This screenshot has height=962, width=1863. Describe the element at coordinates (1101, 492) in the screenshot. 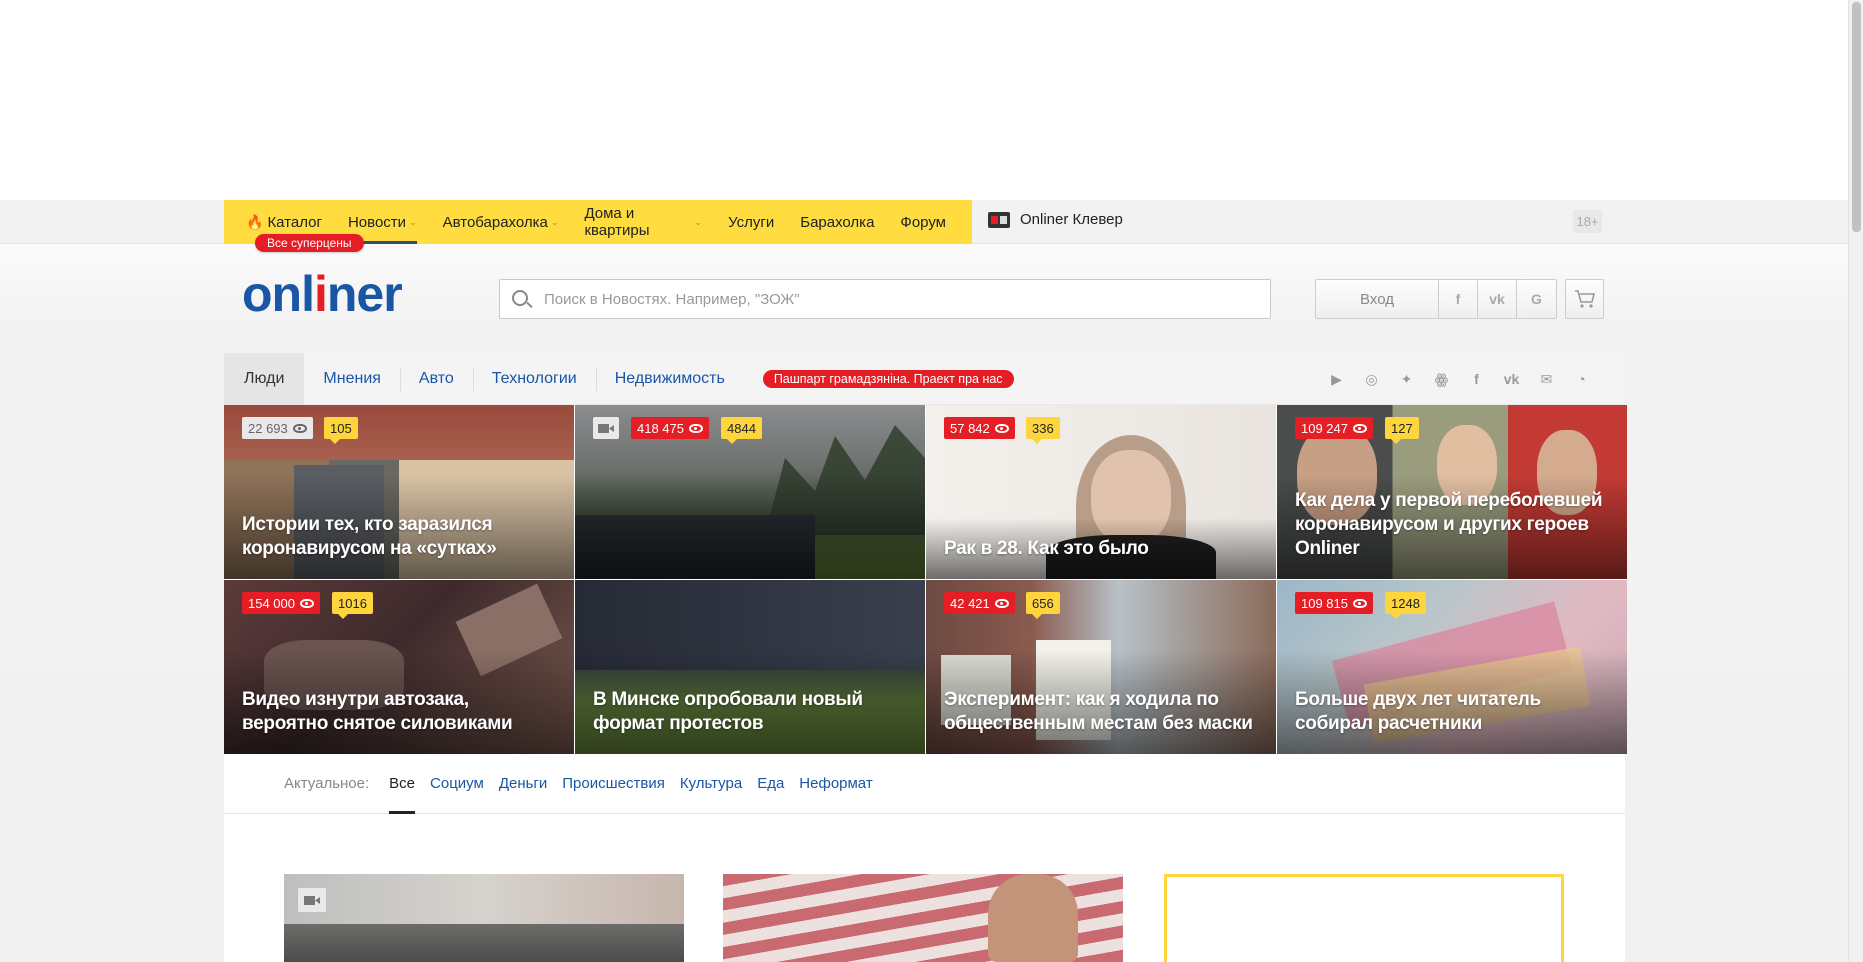

I see `news-tile: 57 842 336 Рак в 28. Как это было` at that location.